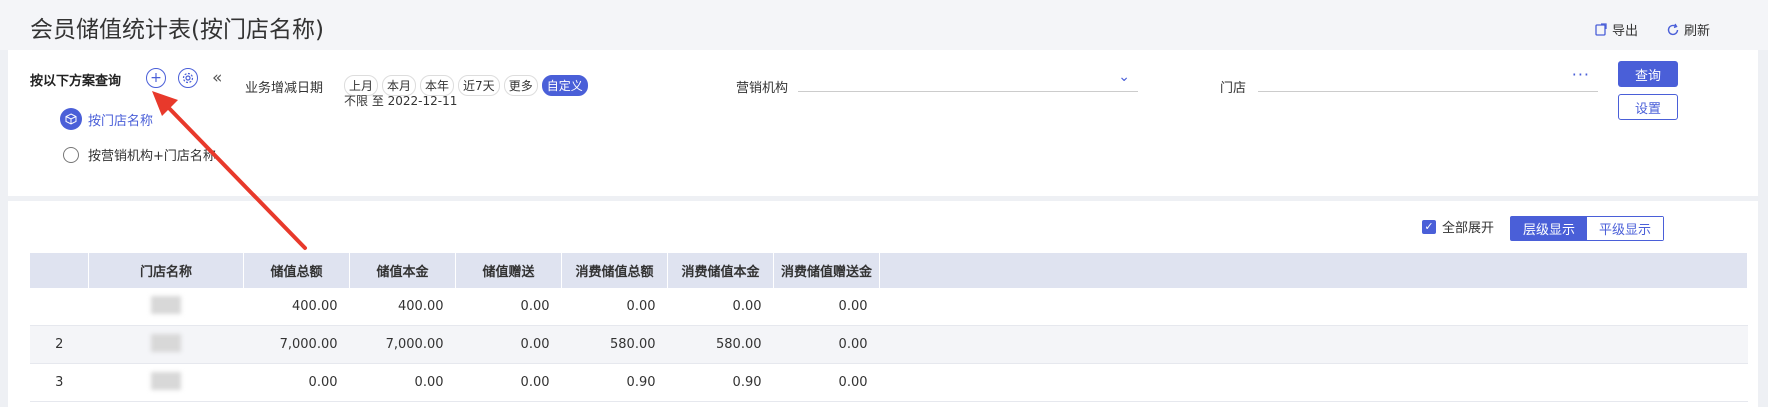 This screenshot has width=1768, height=407. I want to click on org-filter-label: 营销机构, so click(762, 88).